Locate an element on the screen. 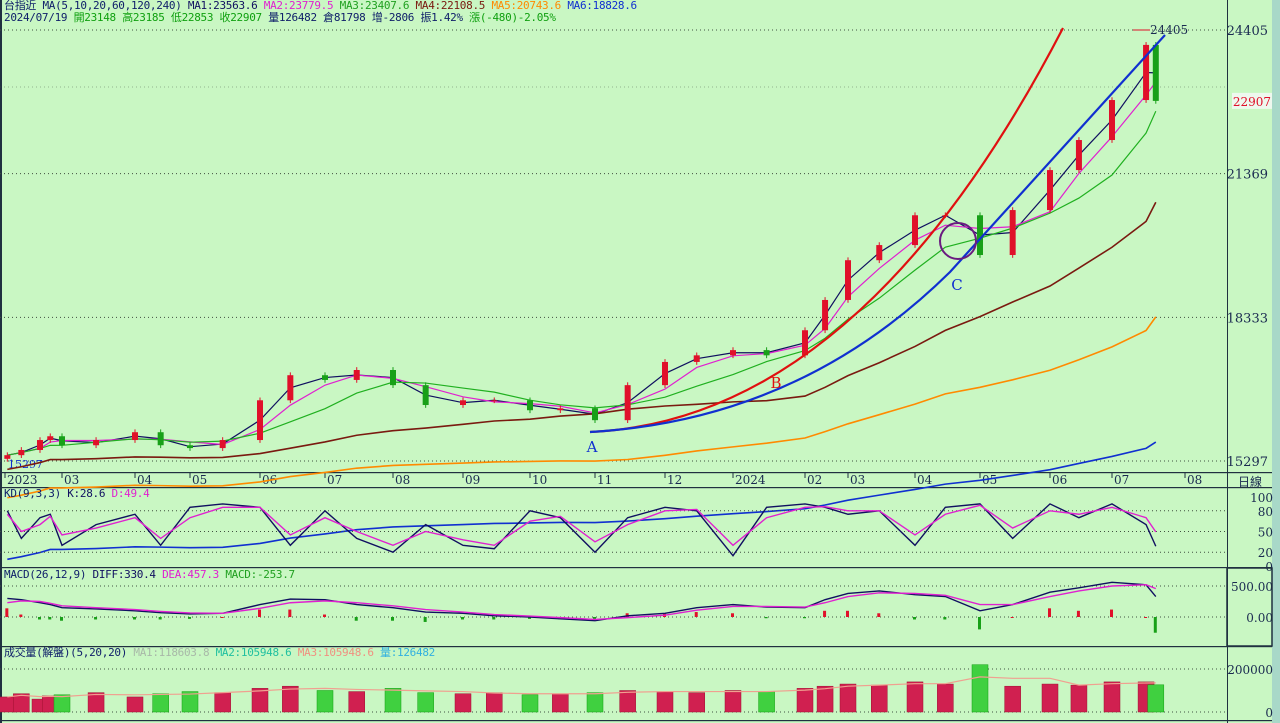 The height and width of the screenshot is (723, 1280). price-tick-label: 15297 is located at coordinates (1247, 462).